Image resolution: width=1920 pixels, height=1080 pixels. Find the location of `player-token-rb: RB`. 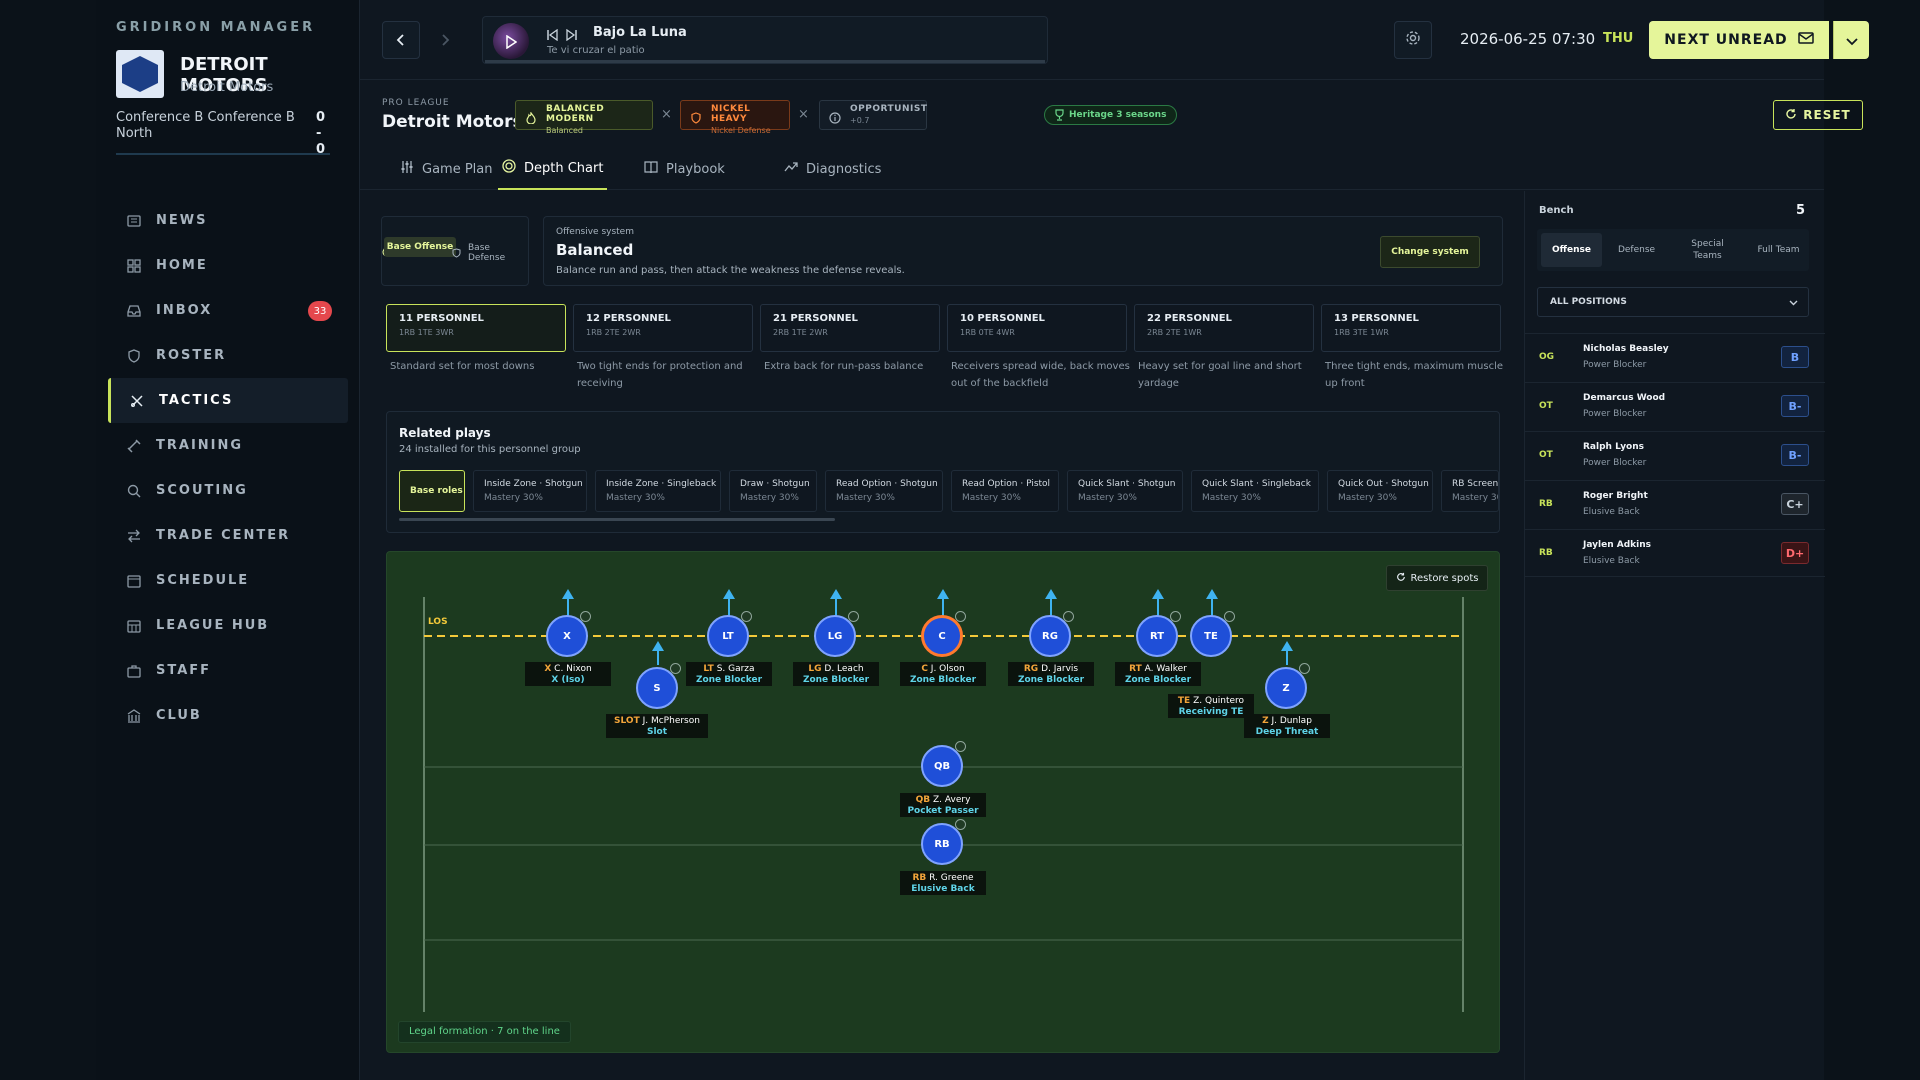

player-token-rb: RB is located at coordinates (942, 844).